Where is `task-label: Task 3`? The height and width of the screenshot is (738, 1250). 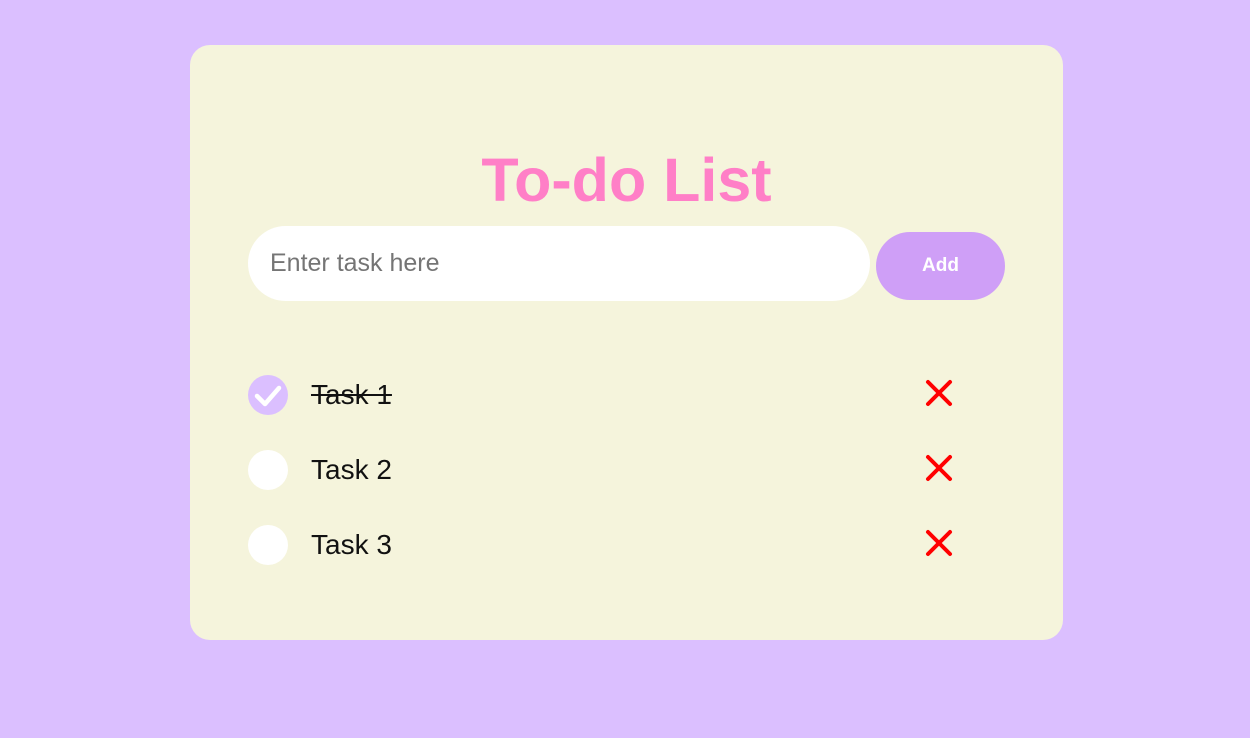 task-label: Task 3 is located at coordinates (351, 545).